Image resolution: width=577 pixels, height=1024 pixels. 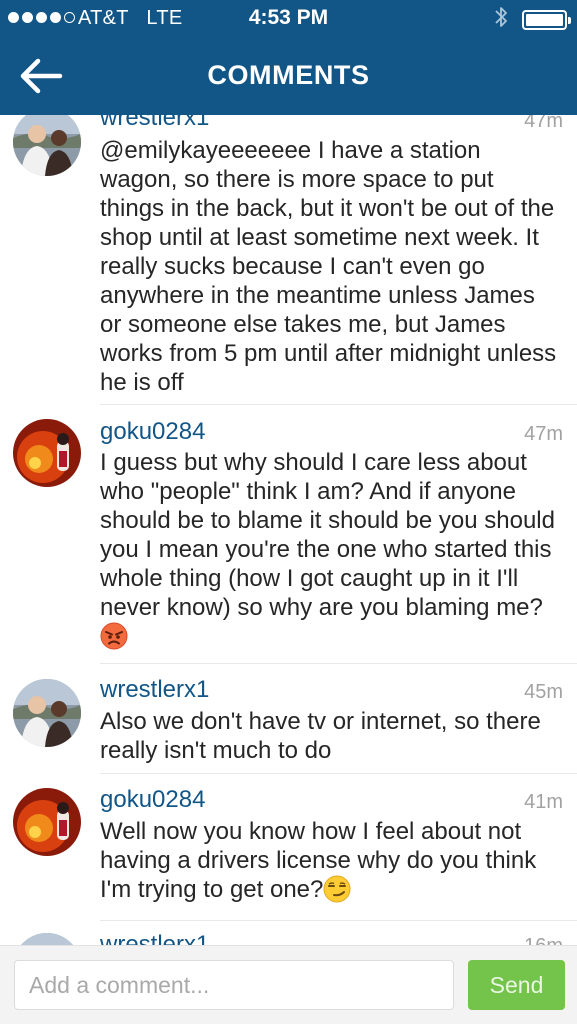 I want to click on send-button: Send, so click(x=516, y=985).